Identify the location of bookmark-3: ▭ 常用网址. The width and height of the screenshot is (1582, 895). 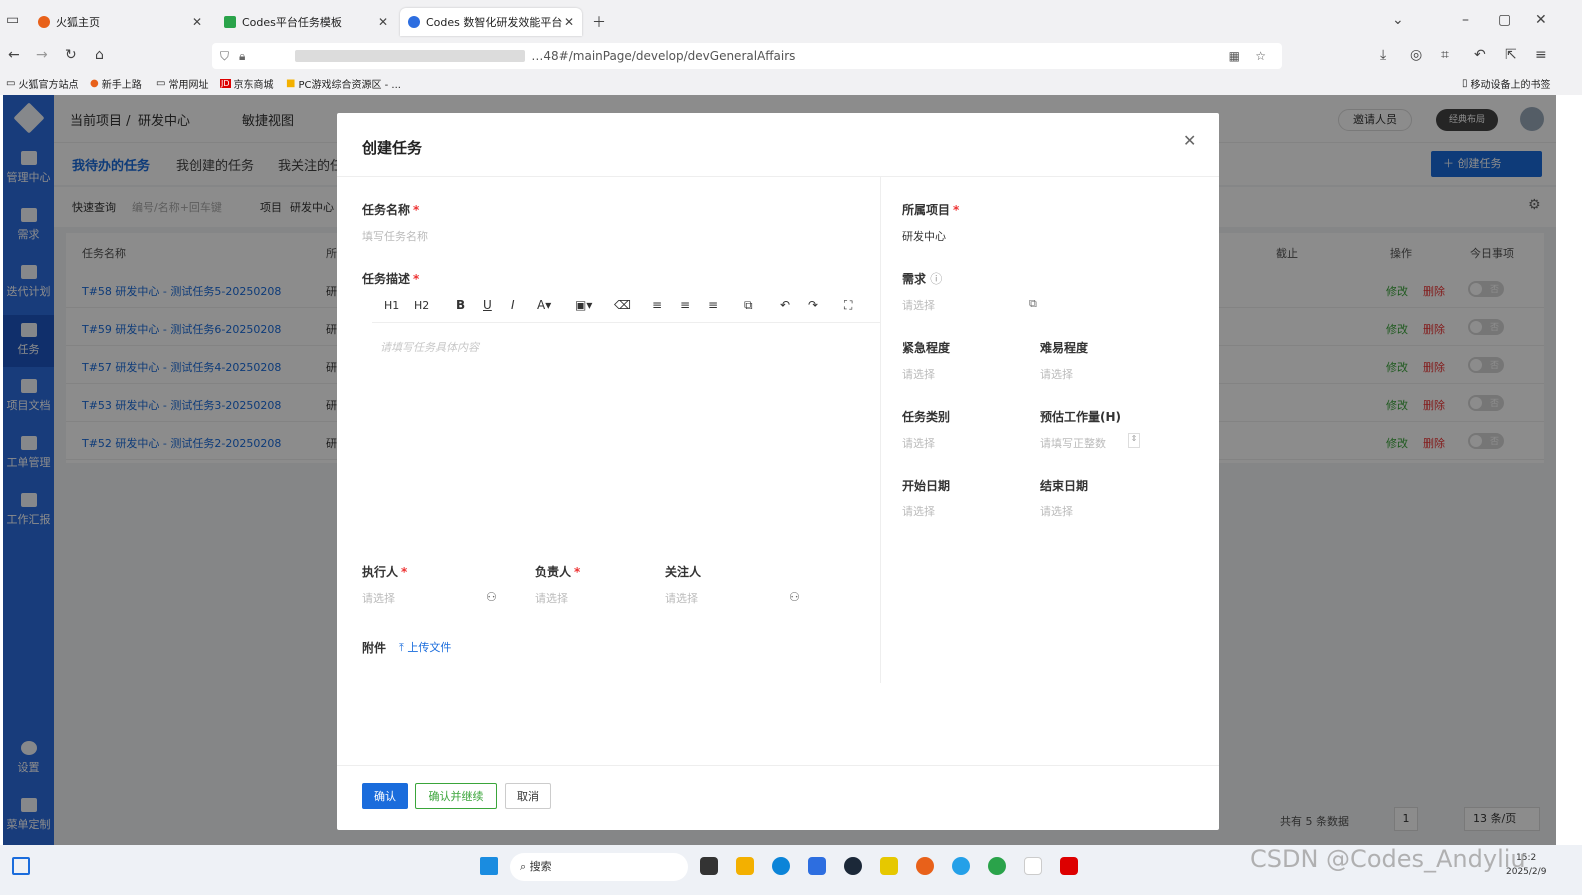
(182, 83).